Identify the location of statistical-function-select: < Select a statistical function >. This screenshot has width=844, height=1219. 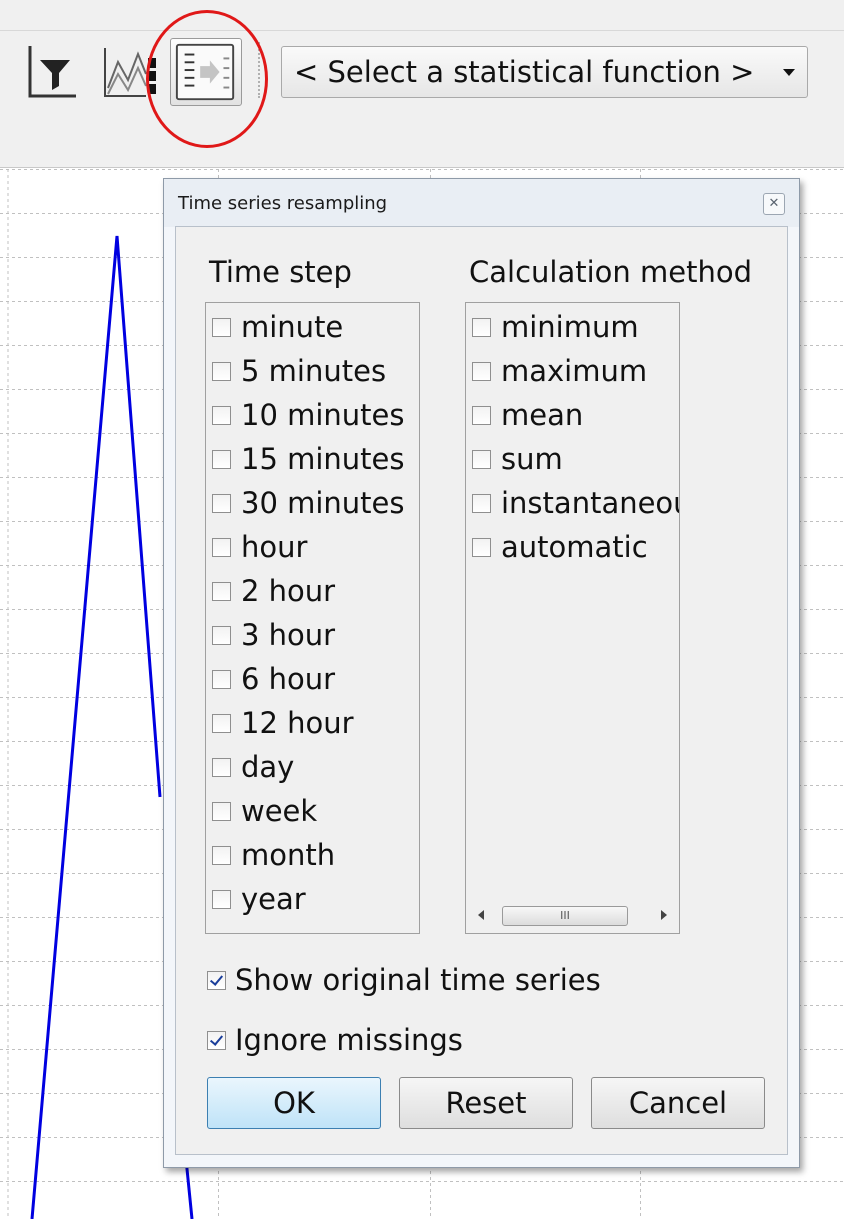
(544, 72).